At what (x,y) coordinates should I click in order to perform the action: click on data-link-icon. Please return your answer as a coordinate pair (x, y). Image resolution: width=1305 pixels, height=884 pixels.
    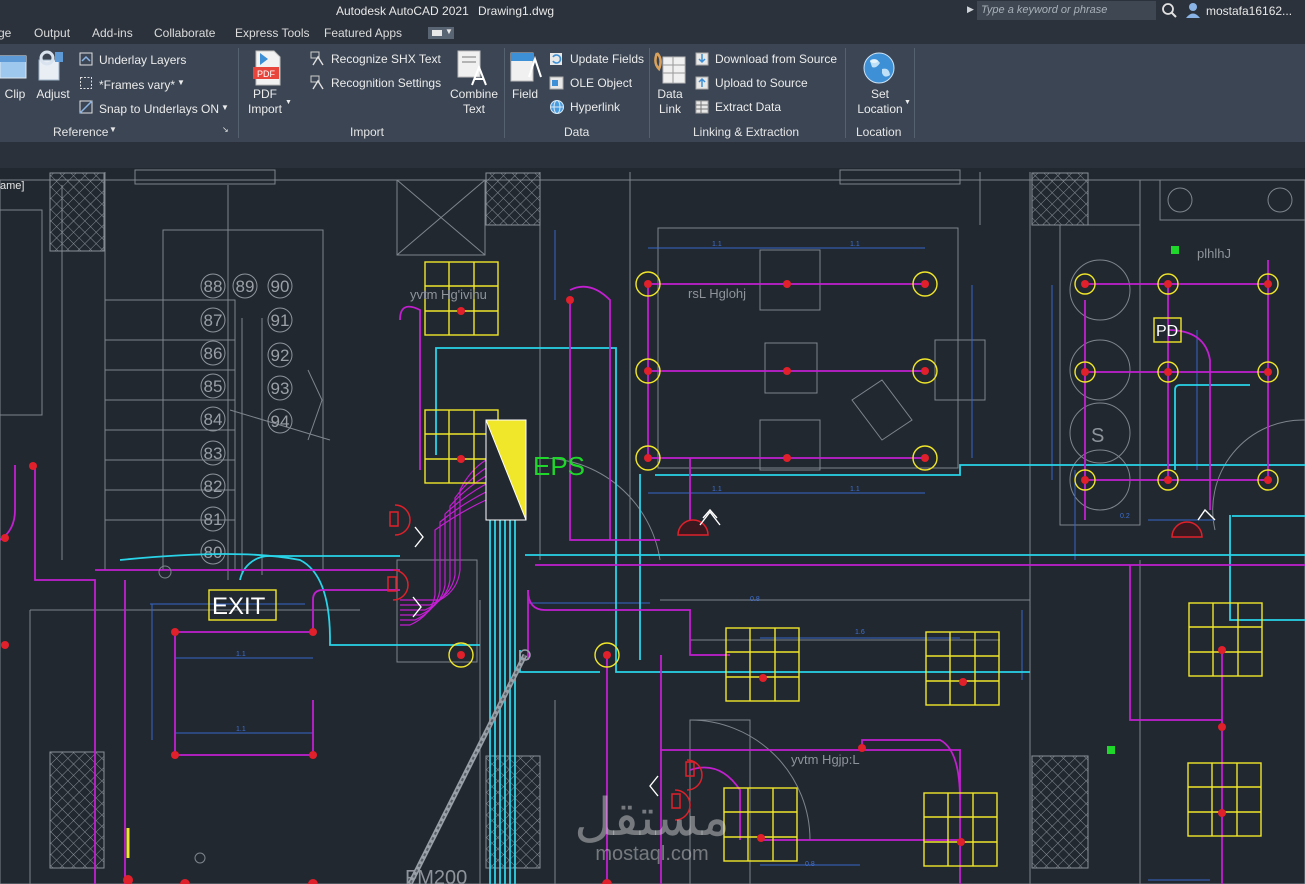
    Looking at the image, I should click on (670, 68).